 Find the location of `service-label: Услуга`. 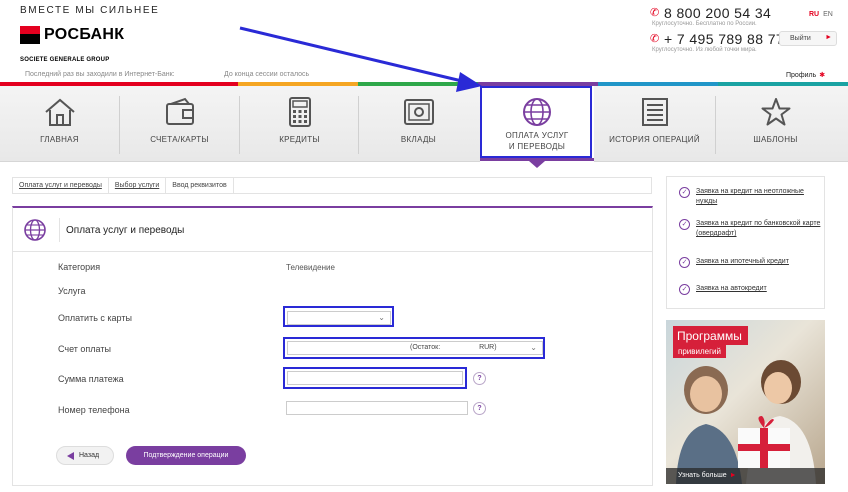

service-label: Услуга is located at coordinates (72, 291).